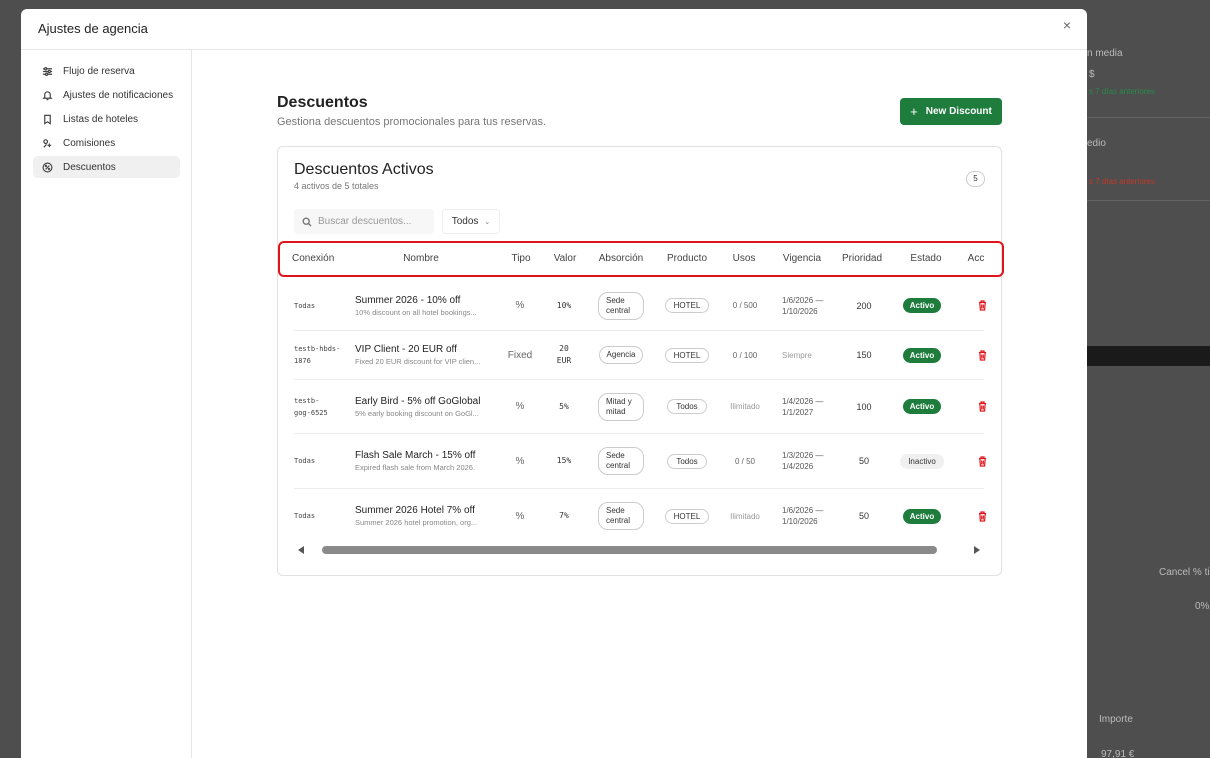 This screenshot has height=758, width=1210. I want to click on scrollbar-thumb, so click(629, 550).